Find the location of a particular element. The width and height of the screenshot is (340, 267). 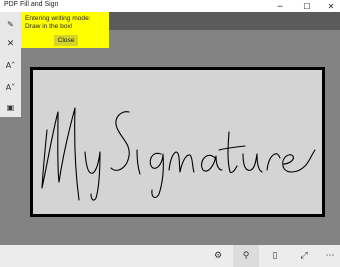

save-button: ▣ is located at coordinates (10, 107).